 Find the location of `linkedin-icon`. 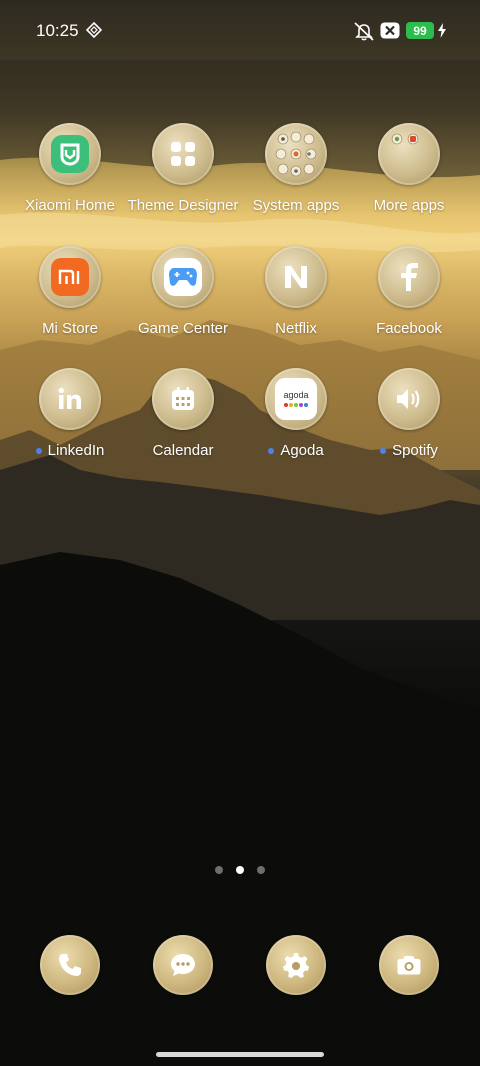

linkedin-icon is located at coordinates (70, 399).